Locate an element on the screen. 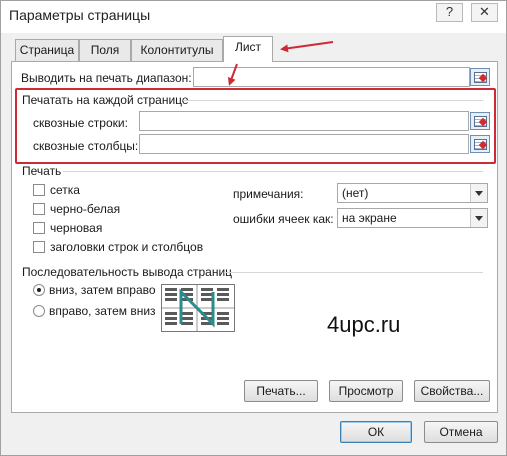  gridlines-checkbox is located at coordinates (39, 190).